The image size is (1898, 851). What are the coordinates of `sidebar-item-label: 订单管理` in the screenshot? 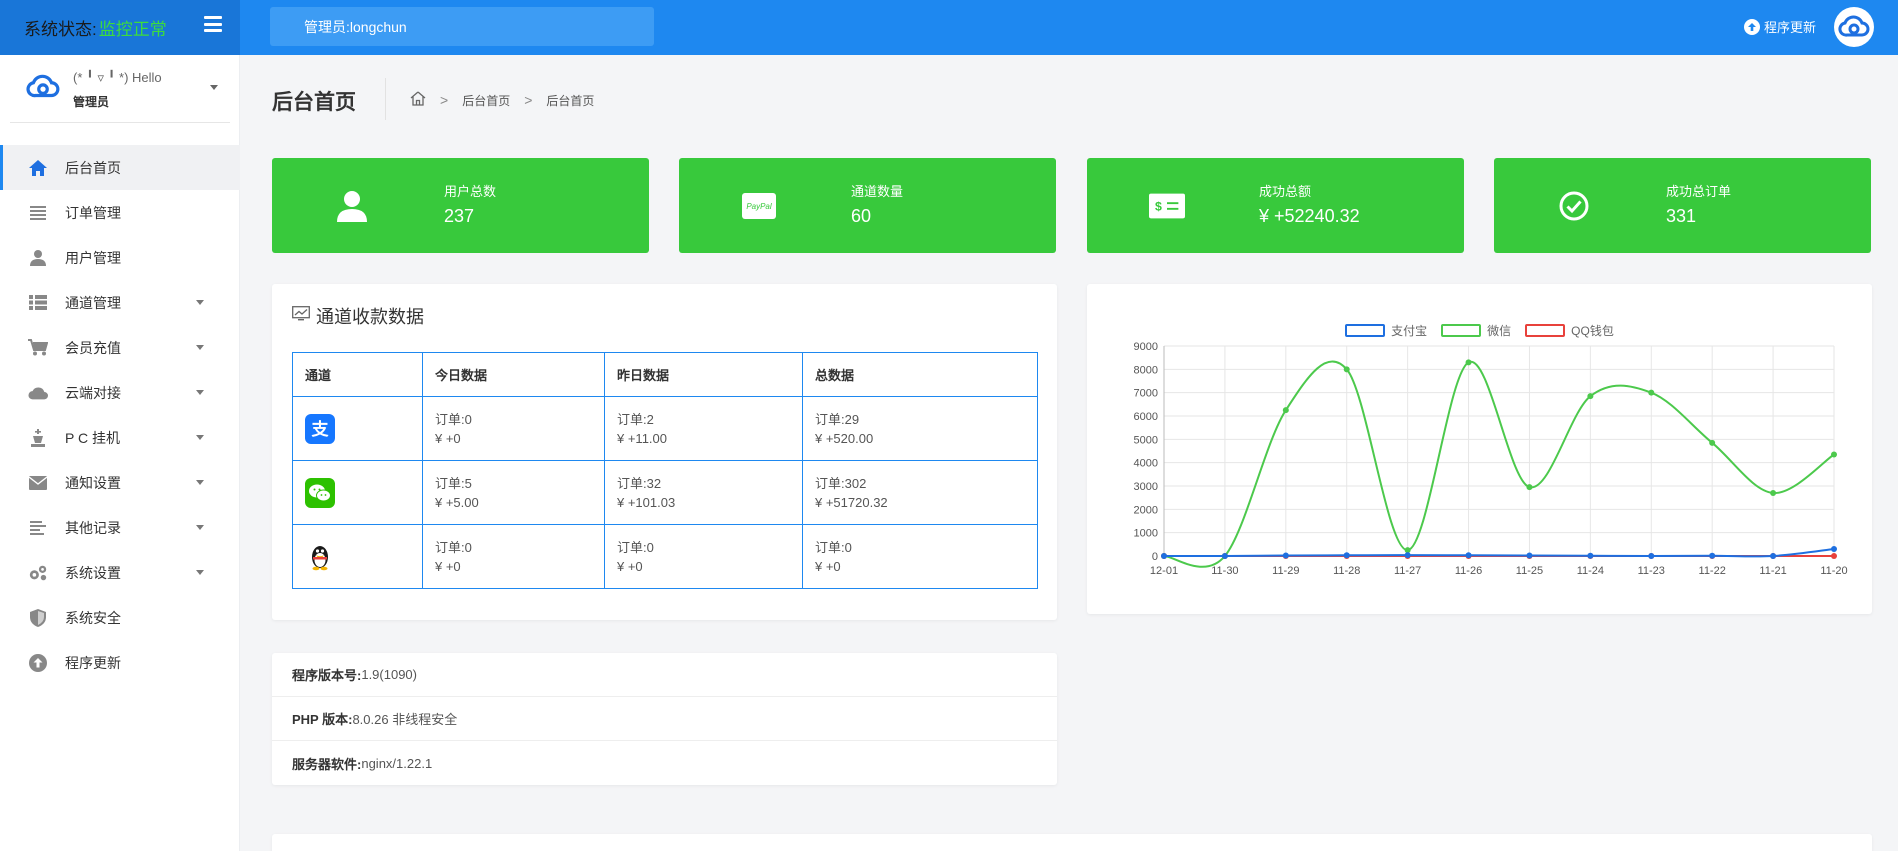 It's located at (93, 212).